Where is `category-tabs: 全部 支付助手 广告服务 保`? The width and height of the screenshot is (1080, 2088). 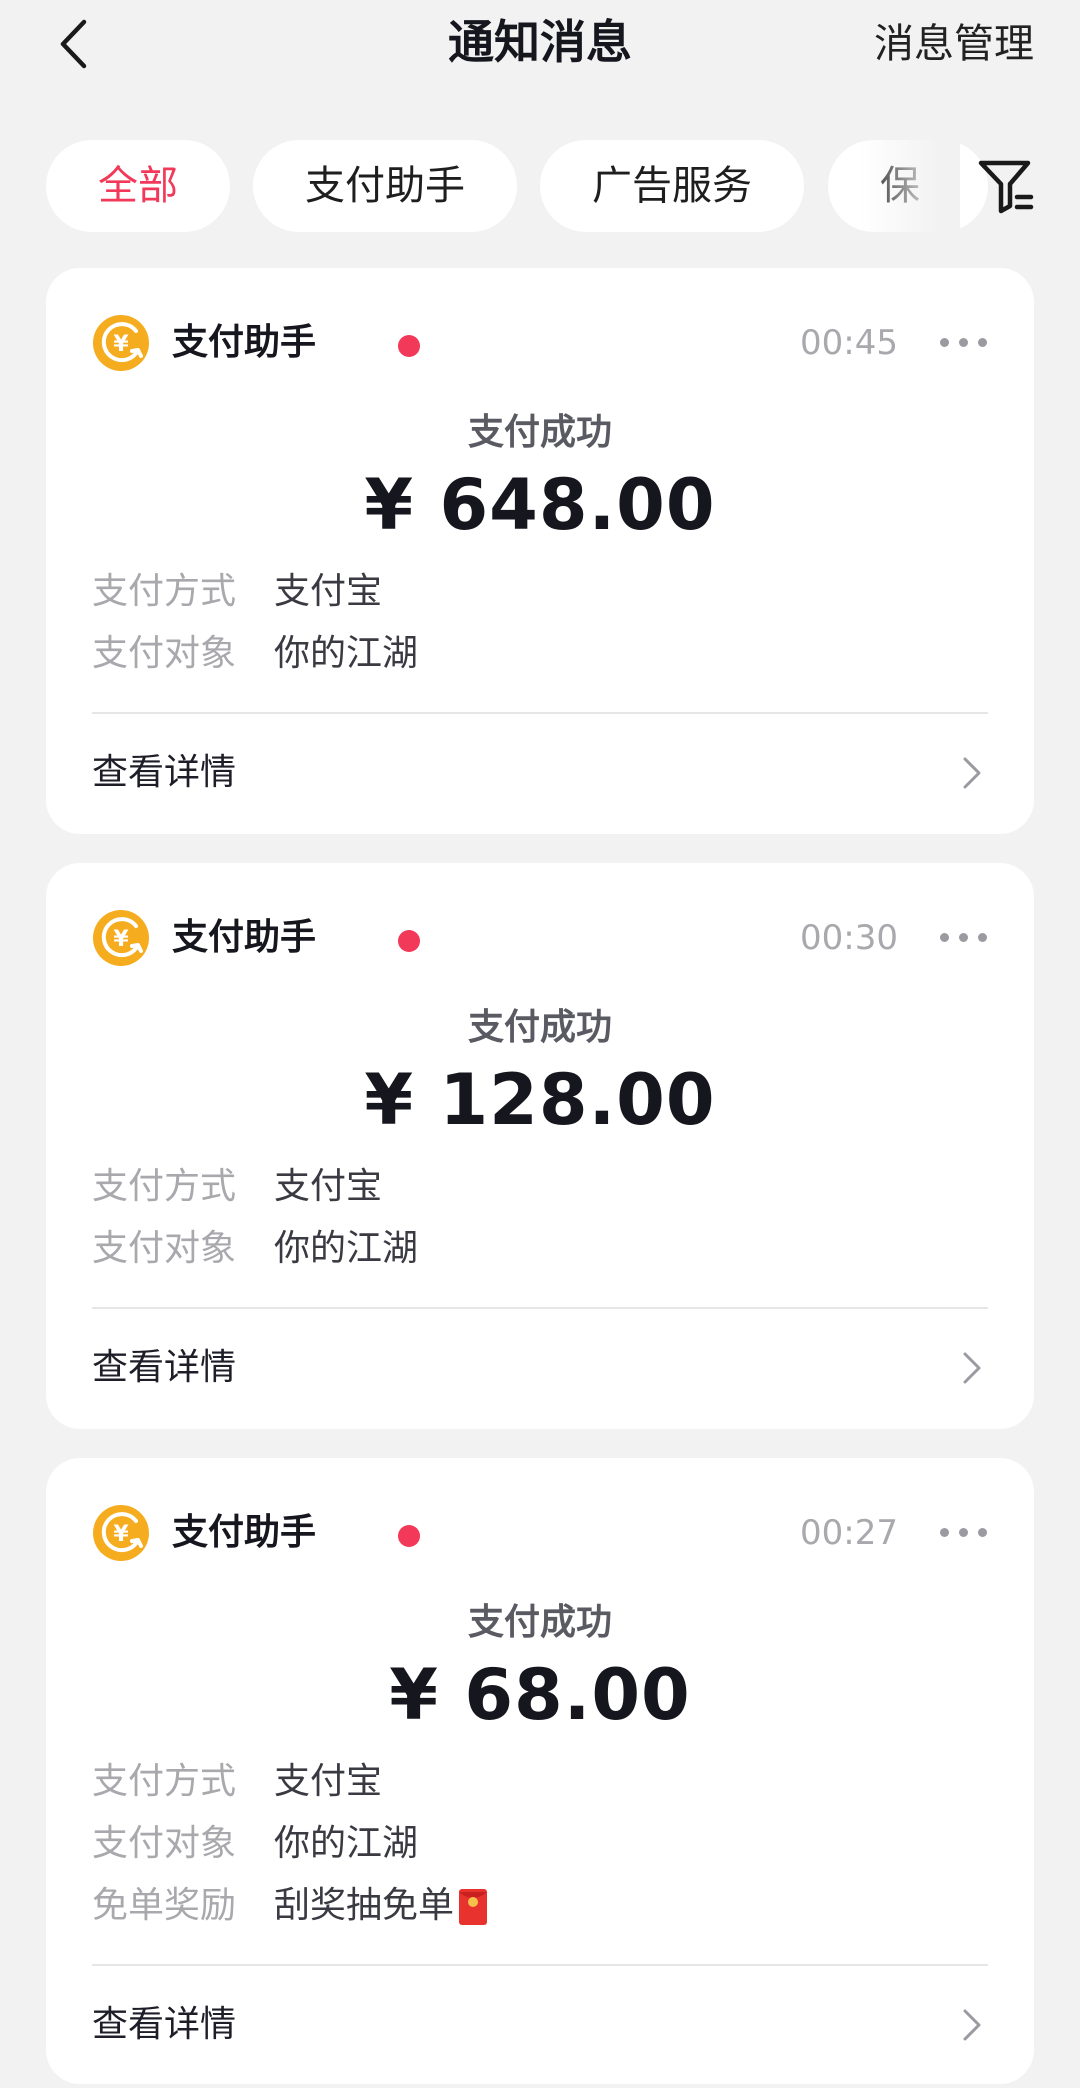
category-tabs: 全部 支付助手 广告服务 保 is located at coordinates (540, 186).